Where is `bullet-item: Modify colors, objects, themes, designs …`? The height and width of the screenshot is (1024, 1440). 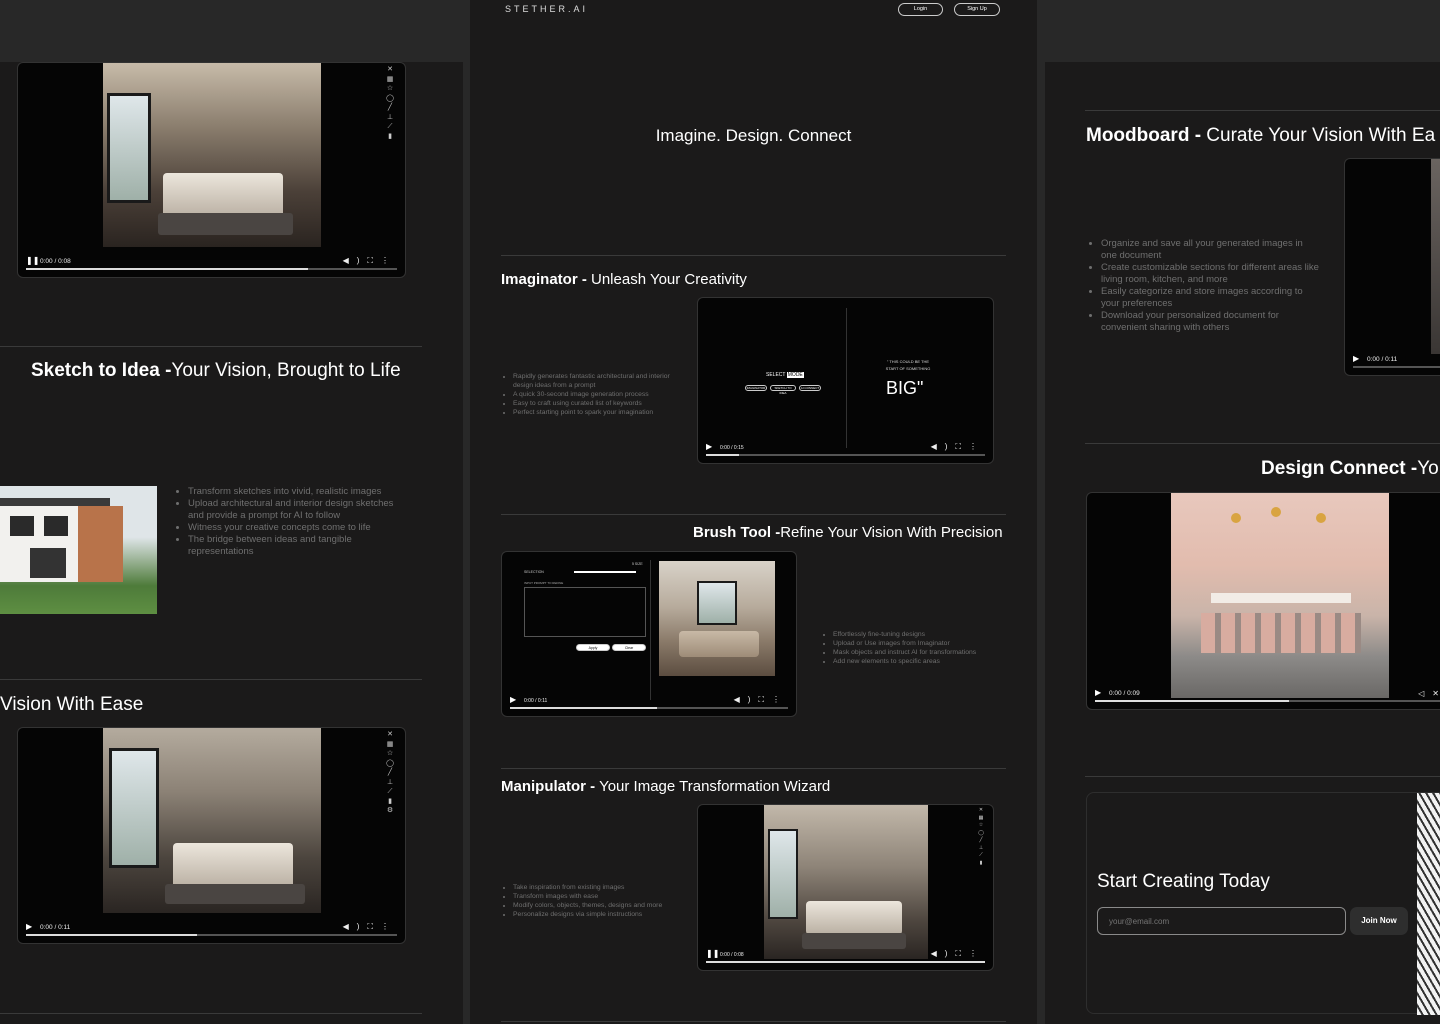
bullet-item: Modify colors, objects, themes, designs … is located at coordinates (595, 905).